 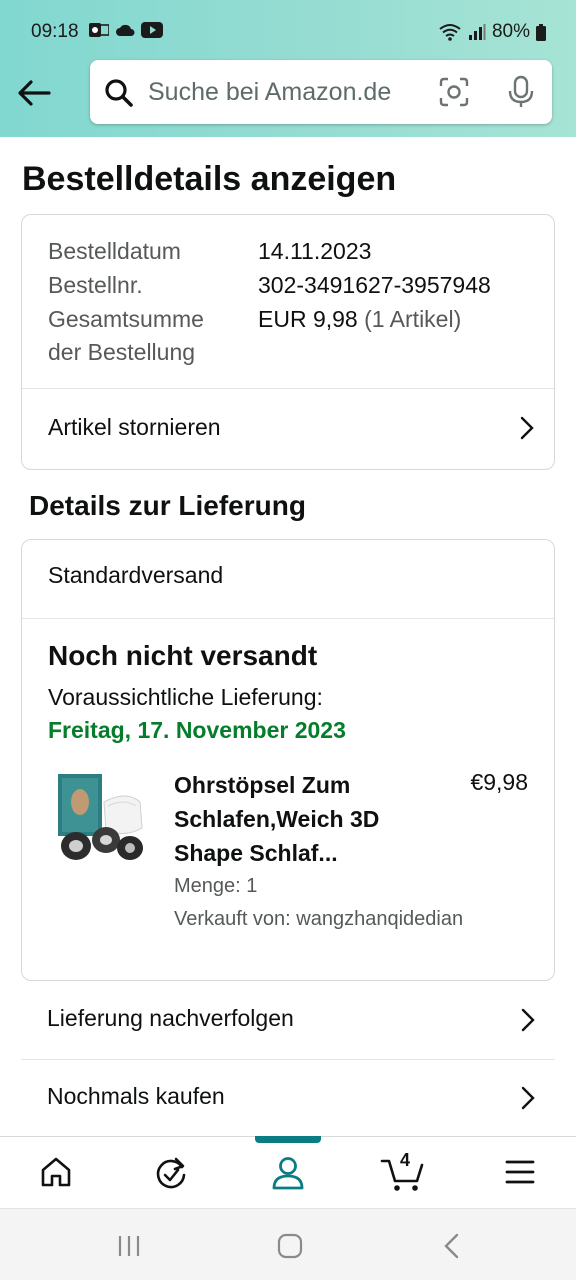 I want to click on product-seller: Verkauft von: wangzhanqidedian, so click(x=319, y=919).